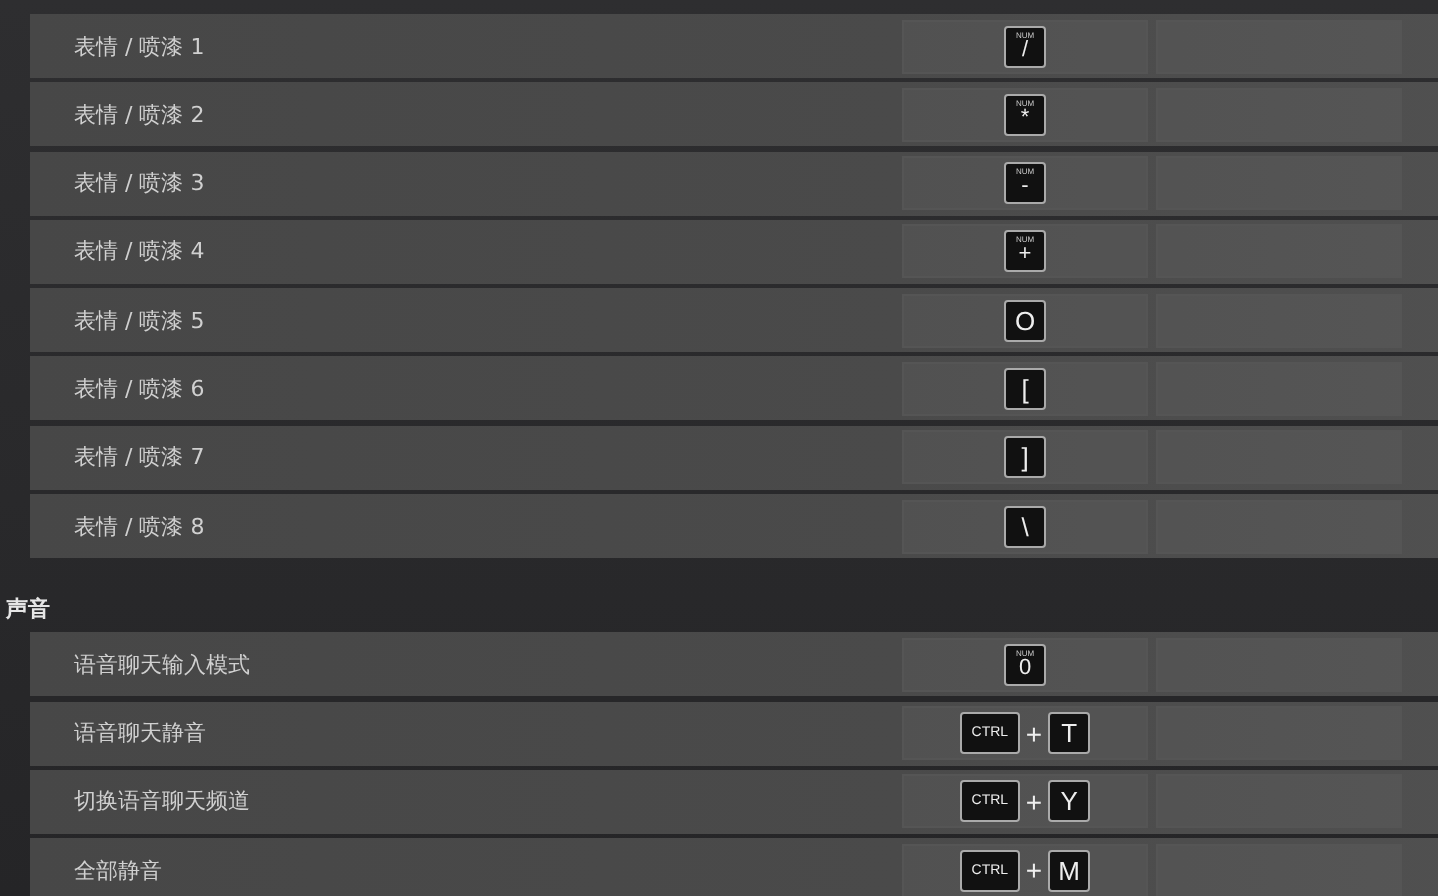  I want to click on key-icon: [, so click(1025, 388).